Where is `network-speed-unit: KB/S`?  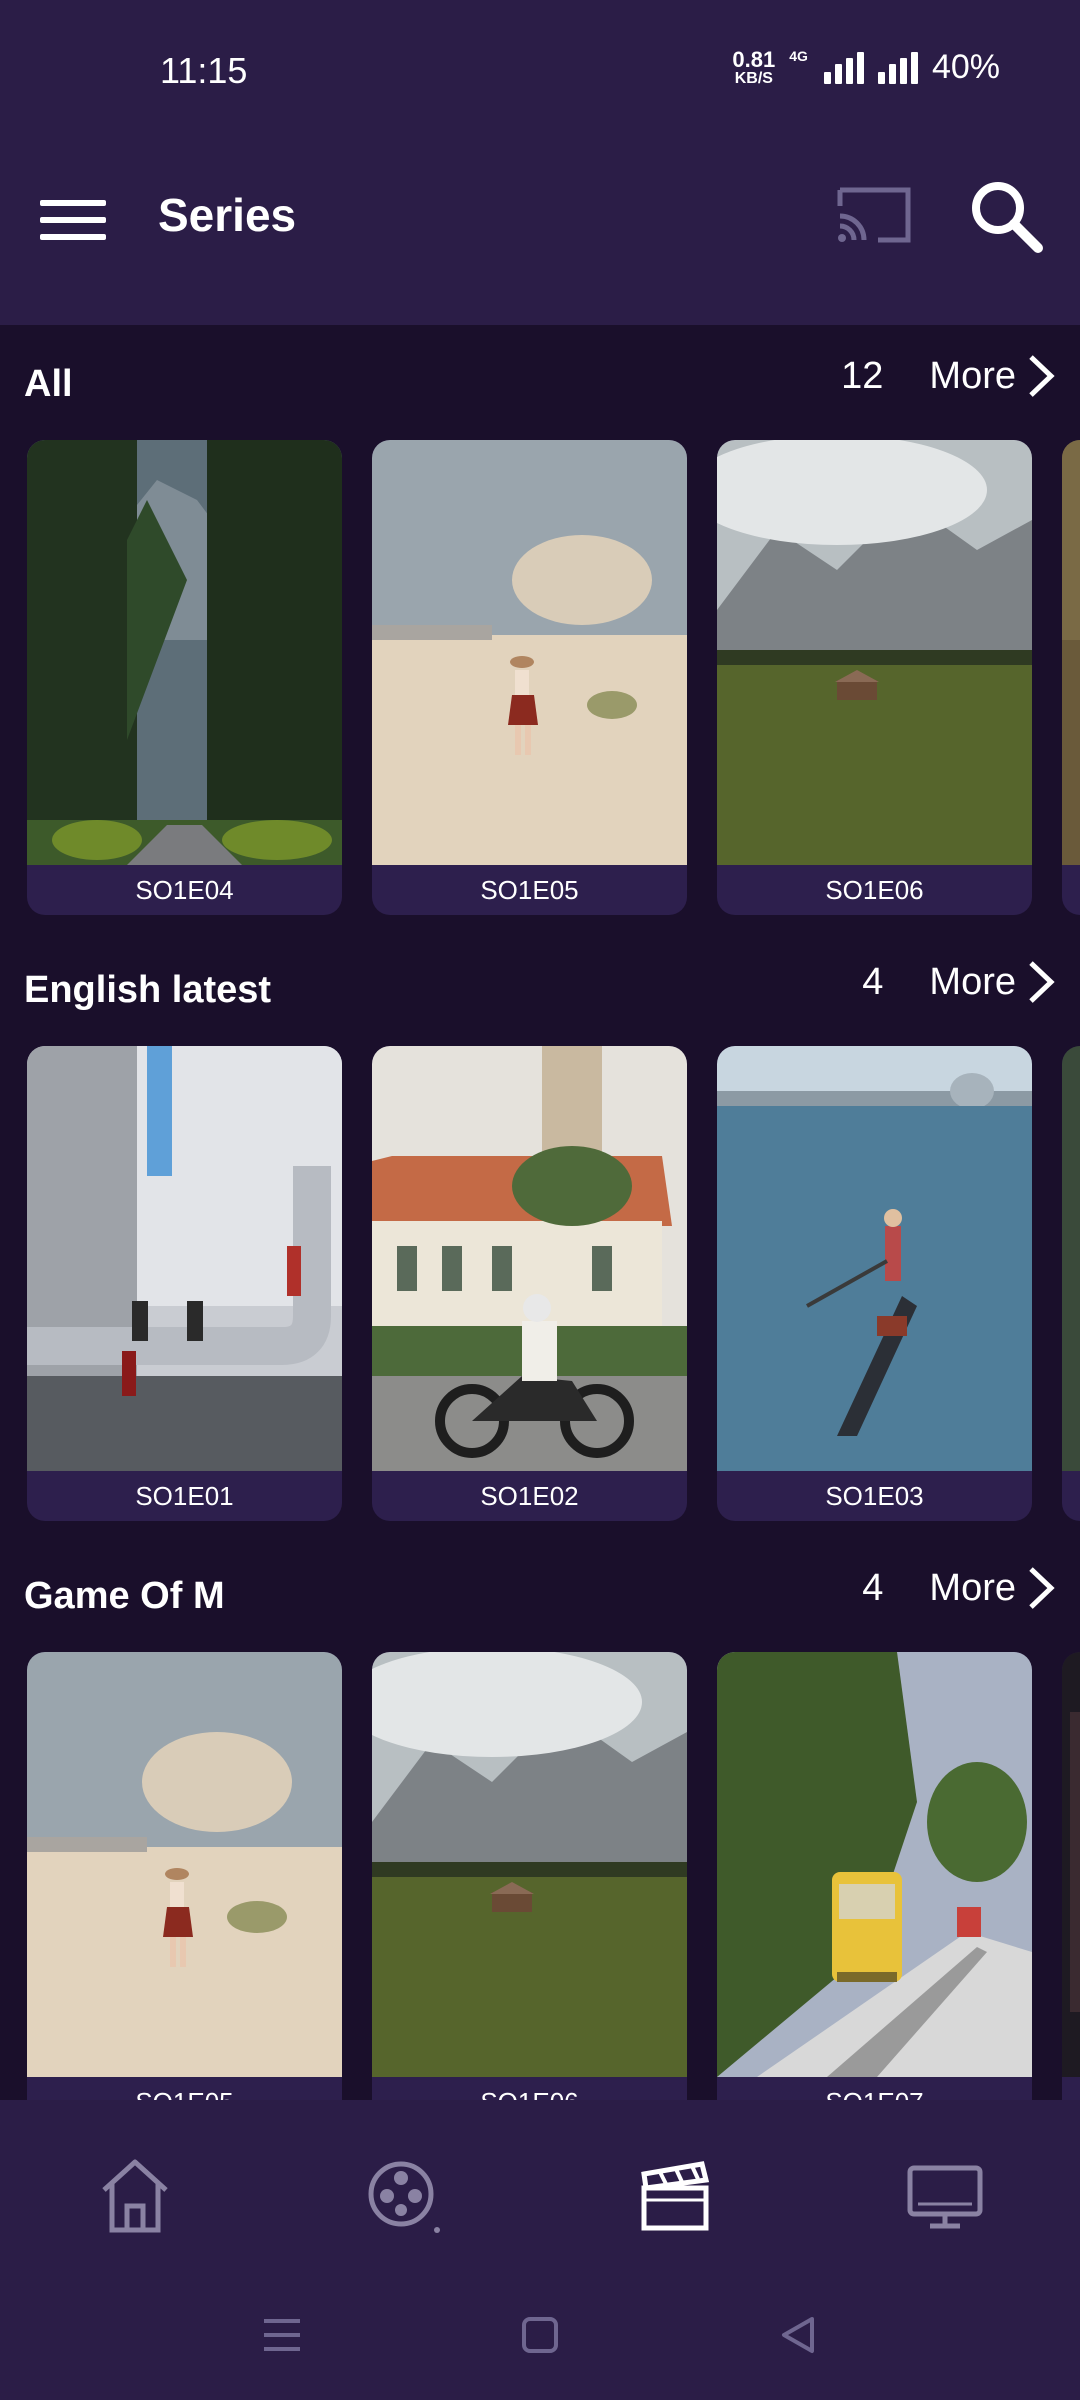
network-speed-unit: KB/S is located at coordinates (753, 78).